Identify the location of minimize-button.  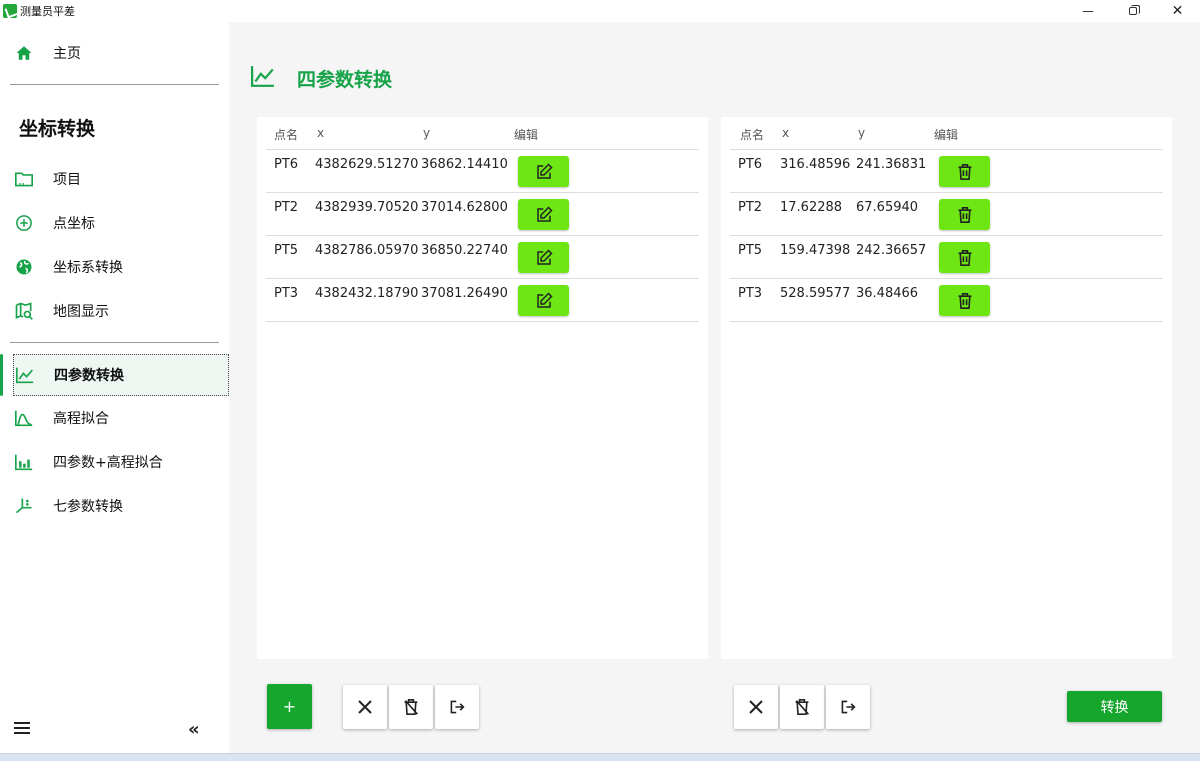
(1087, 11).